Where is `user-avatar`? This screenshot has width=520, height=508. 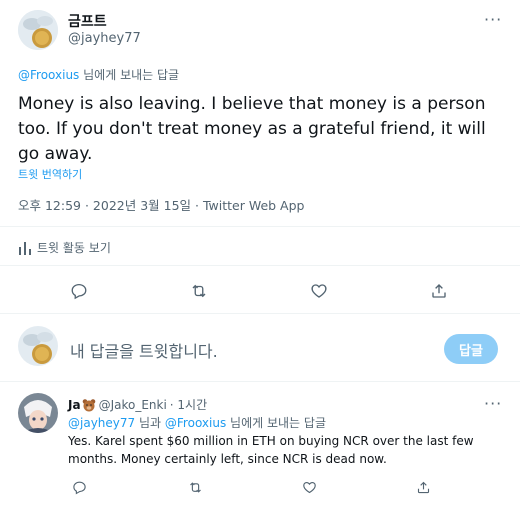 user-avatar is located at coordinates (38, 346).